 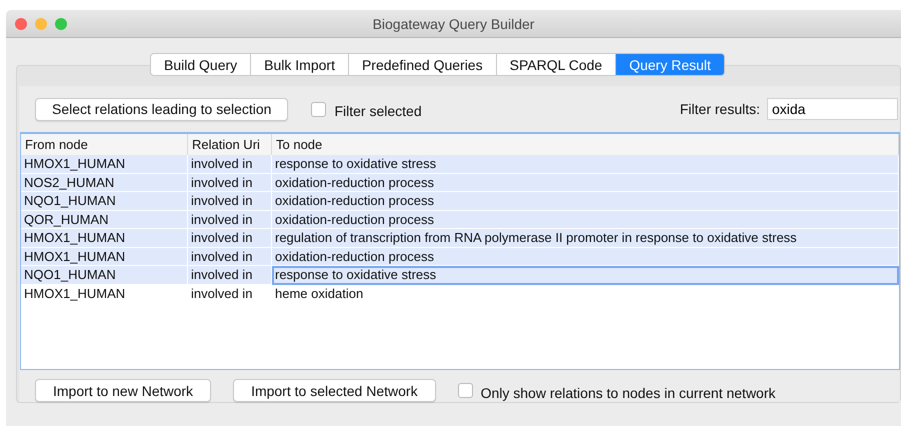 What do you see at coordinates (453, 24) in the screenshot?
I see `window-title: Biogateway Query Builder` at bounding box center [453, 24].